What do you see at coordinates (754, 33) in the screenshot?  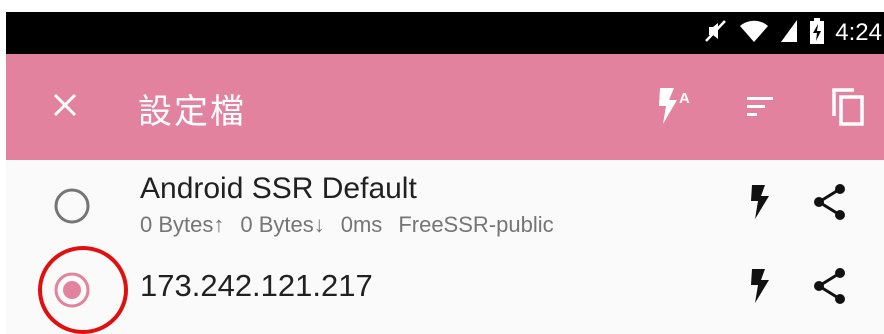 I see `wifi-icon` at bounding box center [754, 33].